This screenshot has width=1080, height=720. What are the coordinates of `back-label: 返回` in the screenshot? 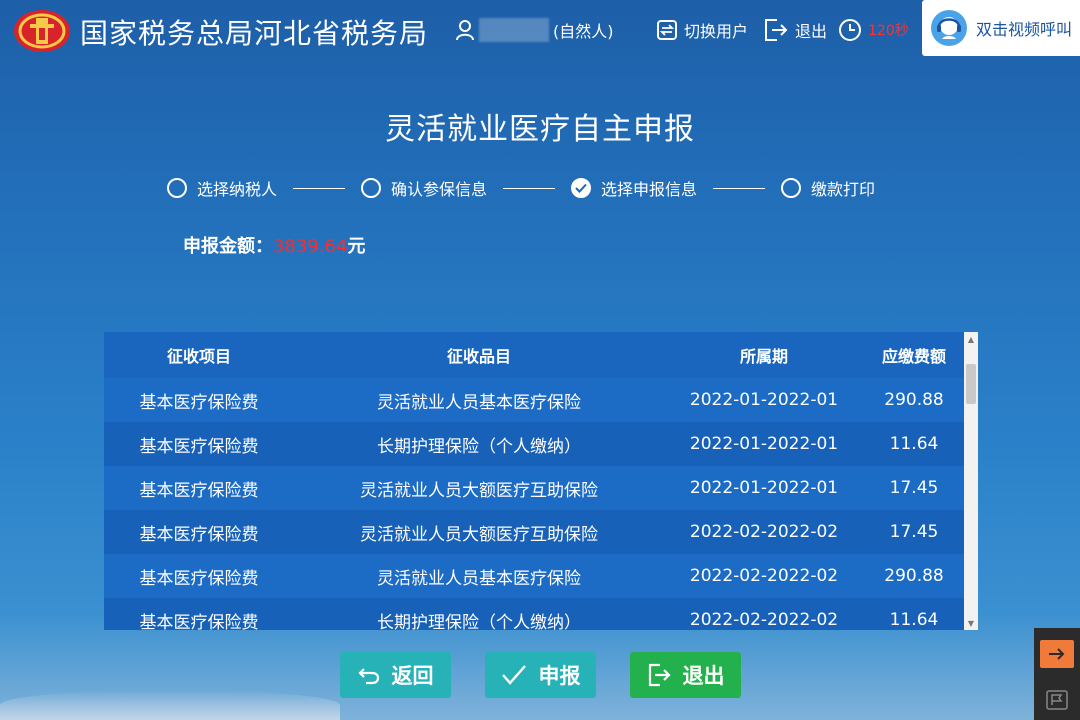 It's located at (412, 676).